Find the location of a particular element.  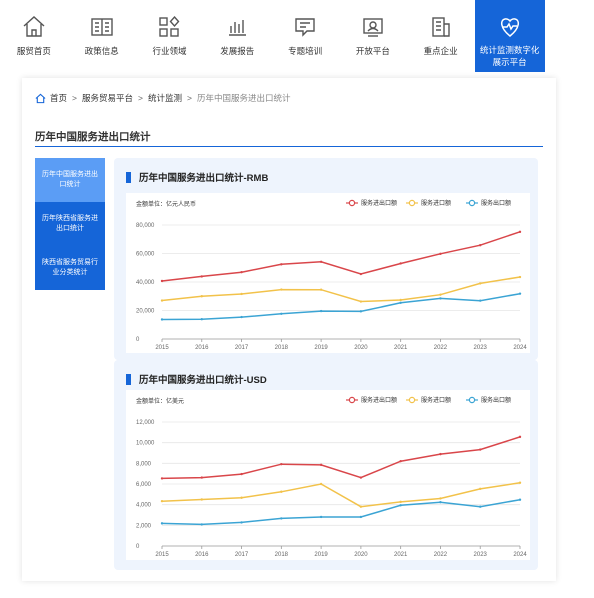

policy-icon is located at coordinates (101, 27).